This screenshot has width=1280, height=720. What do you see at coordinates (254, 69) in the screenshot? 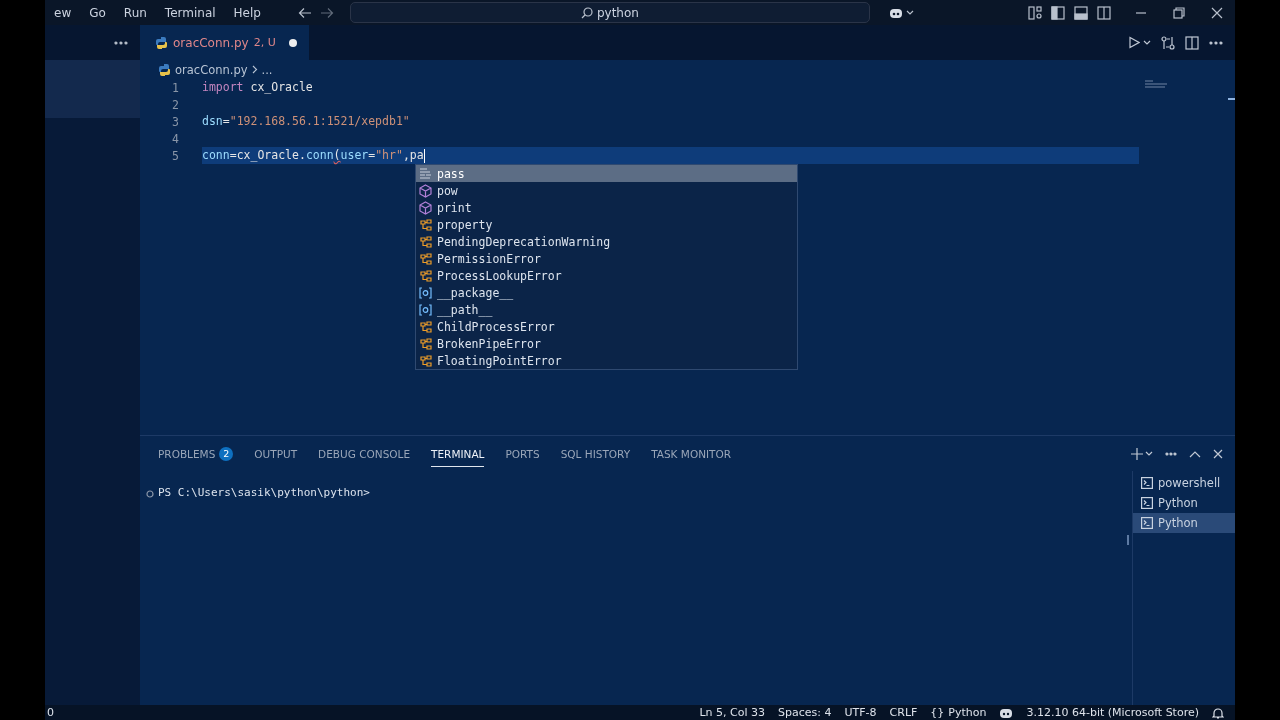
I see `chevron-right-icon` at bounding box center [254, 69].